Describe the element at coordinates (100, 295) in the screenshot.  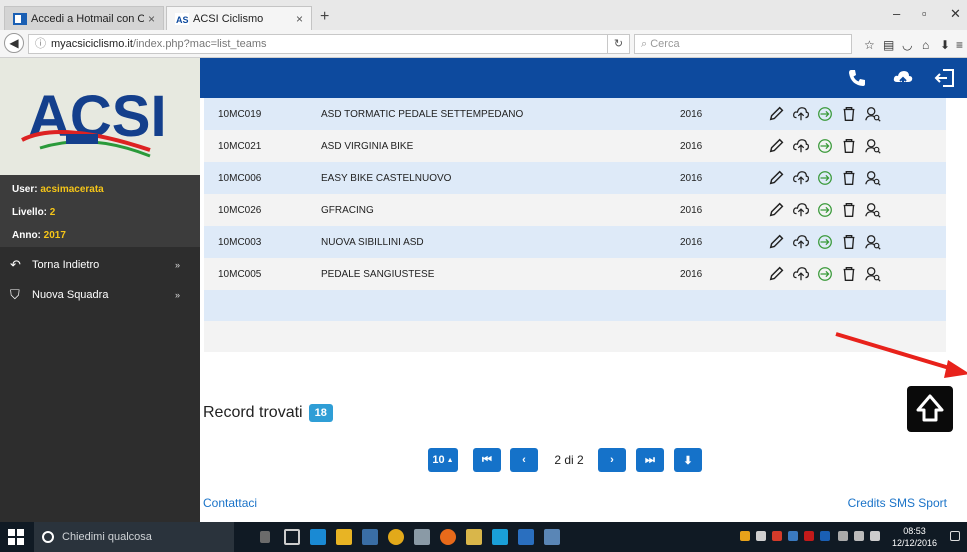
I see `sidebar-item-nuova-squadra: ⛉ Nuova Squadra »` at that location.